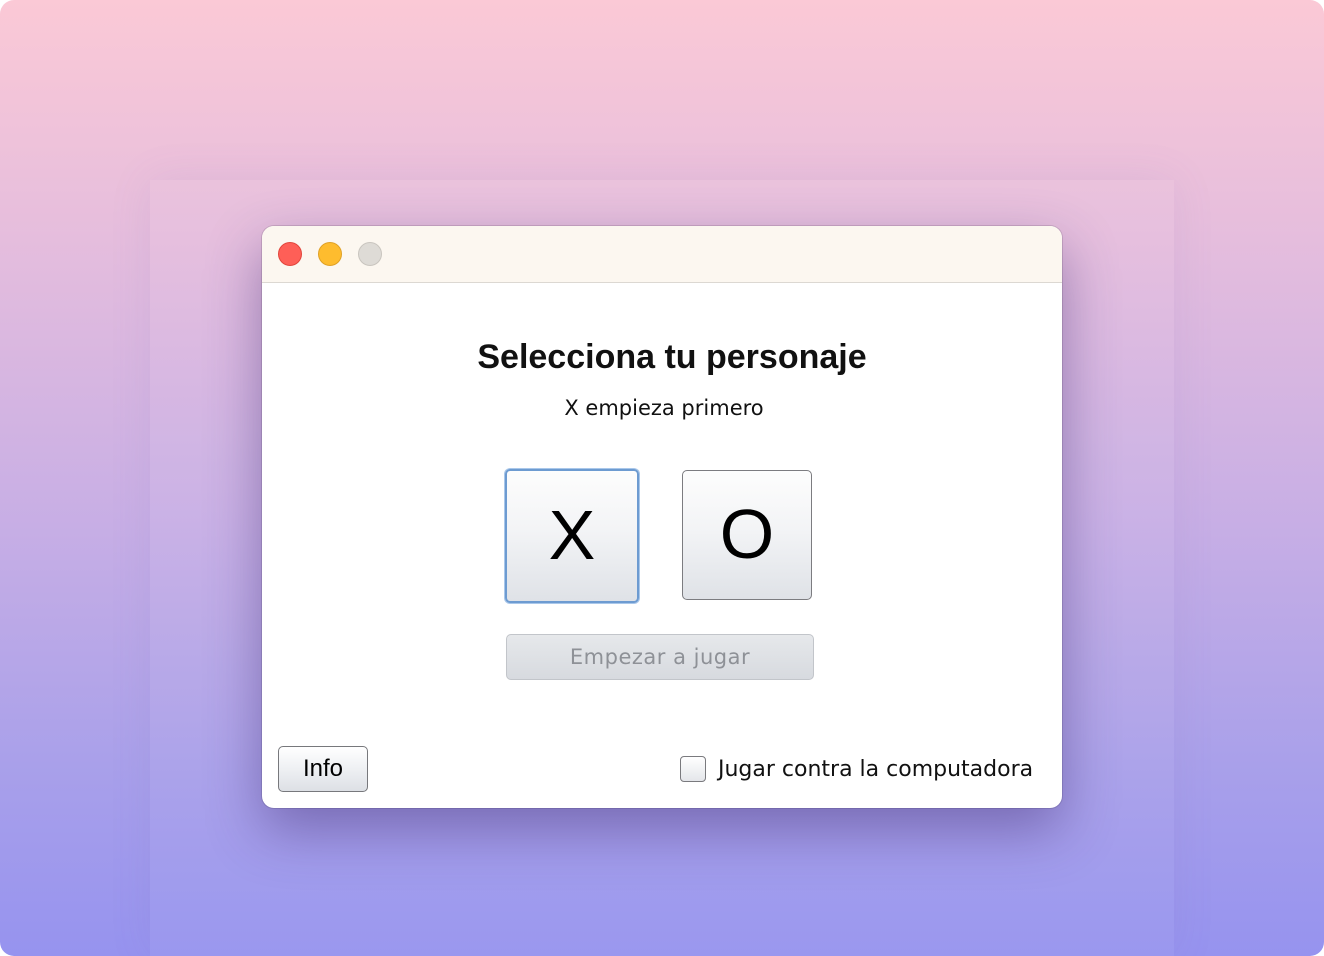 The image size is (1324, 956). Describe the element at coordinates (370, 254) in the screenshot. I see `zoom-icon` at that location.